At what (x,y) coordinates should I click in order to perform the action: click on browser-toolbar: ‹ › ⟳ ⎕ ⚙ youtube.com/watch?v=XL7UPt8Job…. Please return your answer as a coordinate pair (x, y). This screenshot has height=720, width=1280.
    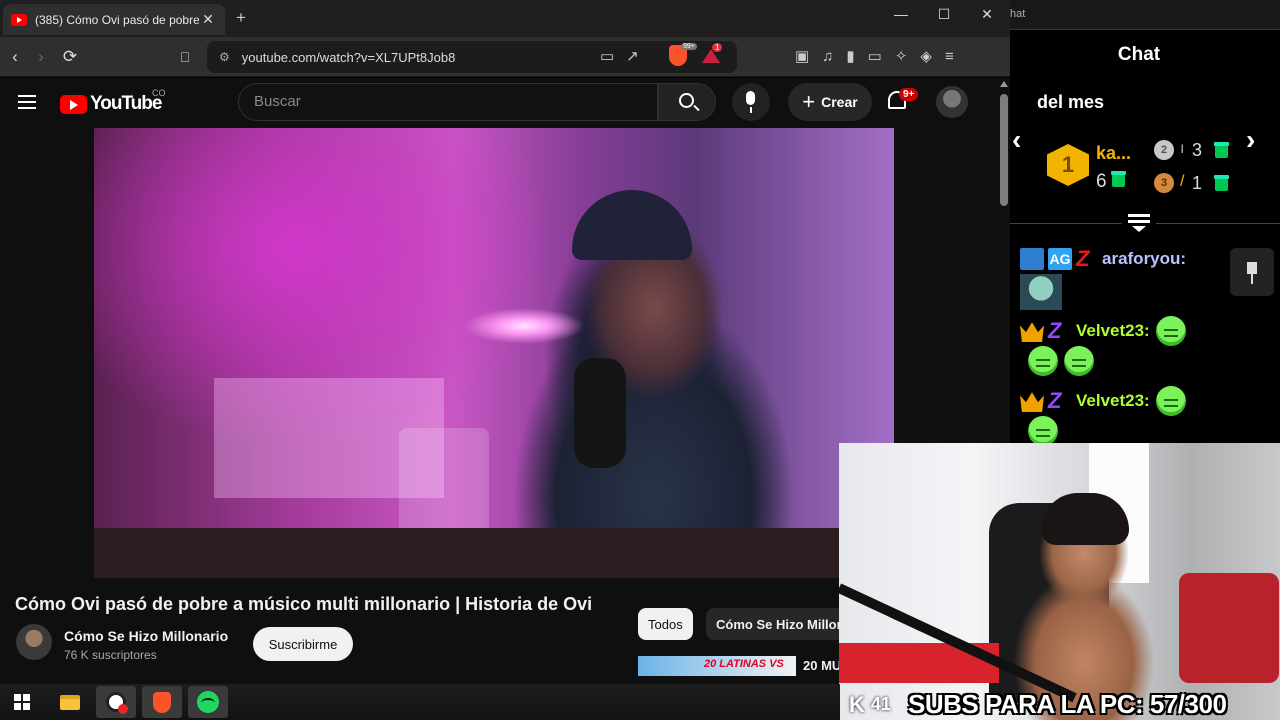
    Looking at the image, I should click on (505, 57).